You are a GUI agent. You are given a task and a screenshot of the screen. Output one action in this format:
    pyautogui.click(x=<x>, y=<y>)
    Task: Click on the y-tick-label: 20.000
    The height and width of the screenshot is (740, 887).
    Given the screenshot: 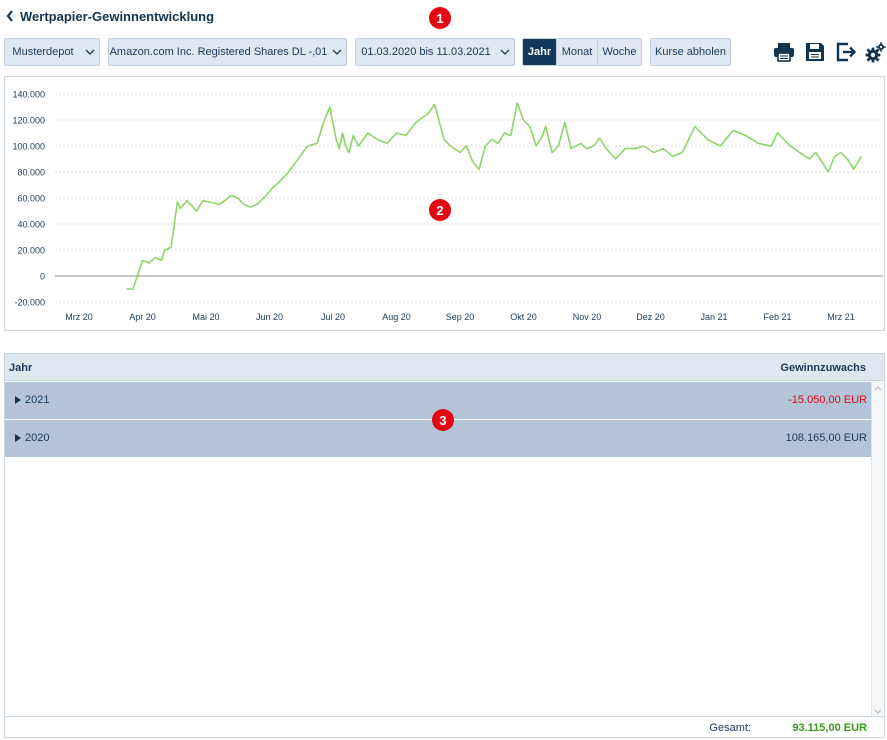 What is the action you would take?
    pyautogui.click(x=31, y=251)
    